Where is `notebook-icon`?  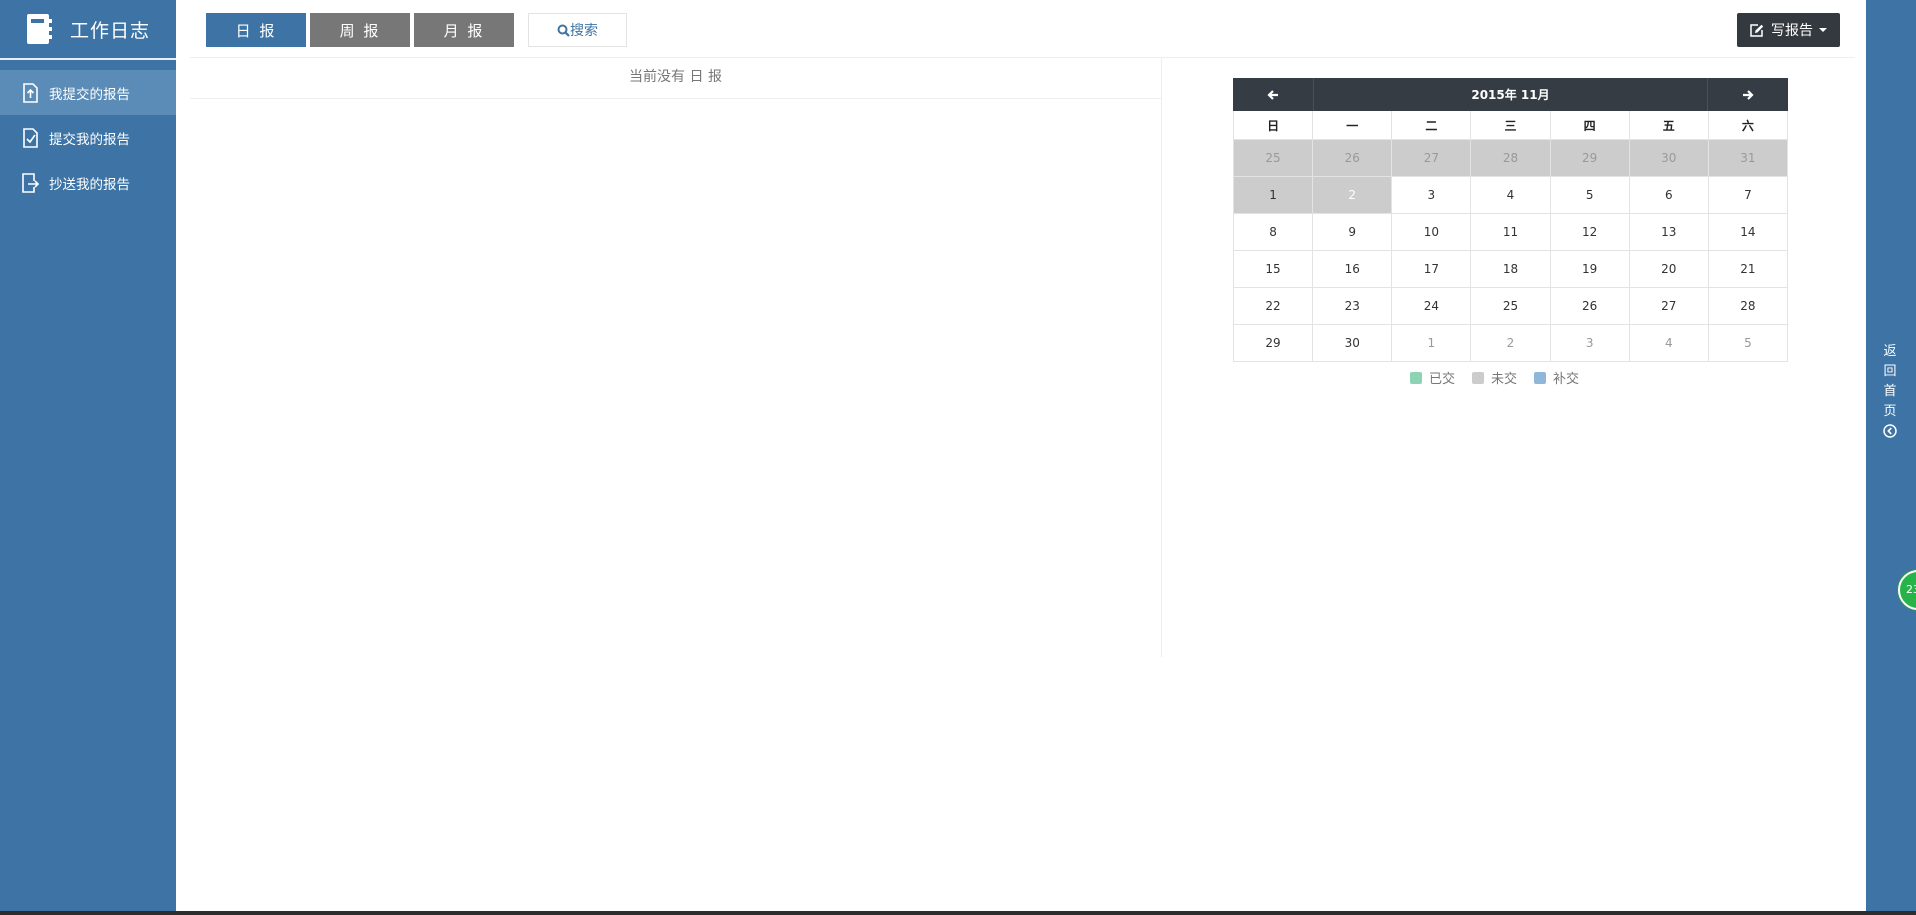 notebook-icon is located at coordinates (39, 29).